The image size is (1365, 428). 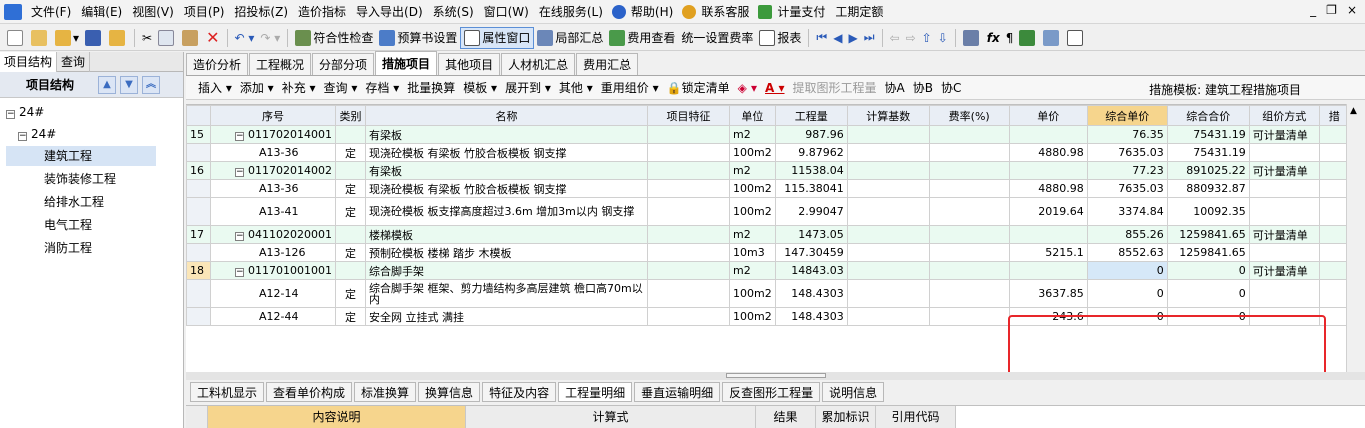 I want to click on fee-view-button: 费用查看, so click(x=642, y=38).